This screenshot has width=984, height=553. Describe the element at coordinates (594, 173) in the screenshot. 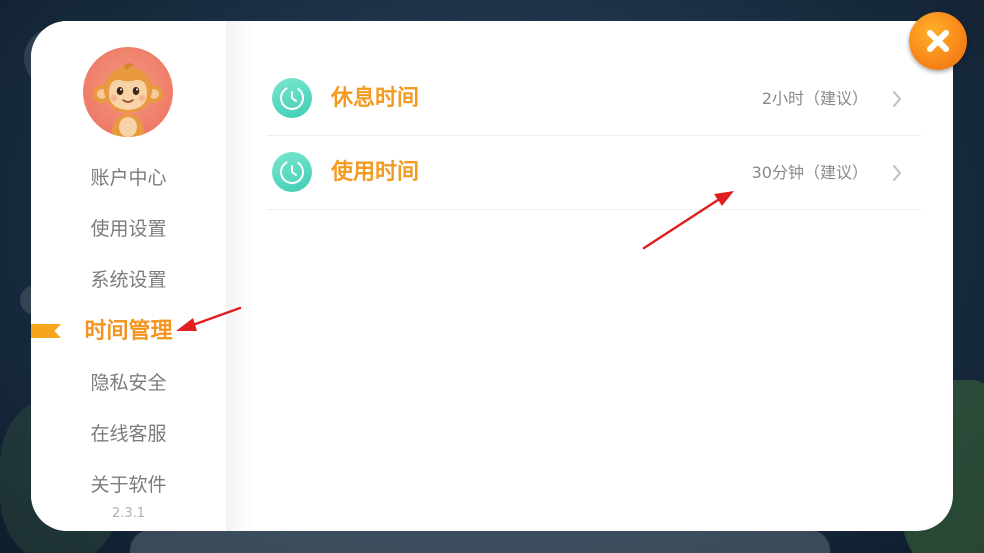

I see `setting-row-usage-time: 使用时间 30分钟（建议）` at that location.